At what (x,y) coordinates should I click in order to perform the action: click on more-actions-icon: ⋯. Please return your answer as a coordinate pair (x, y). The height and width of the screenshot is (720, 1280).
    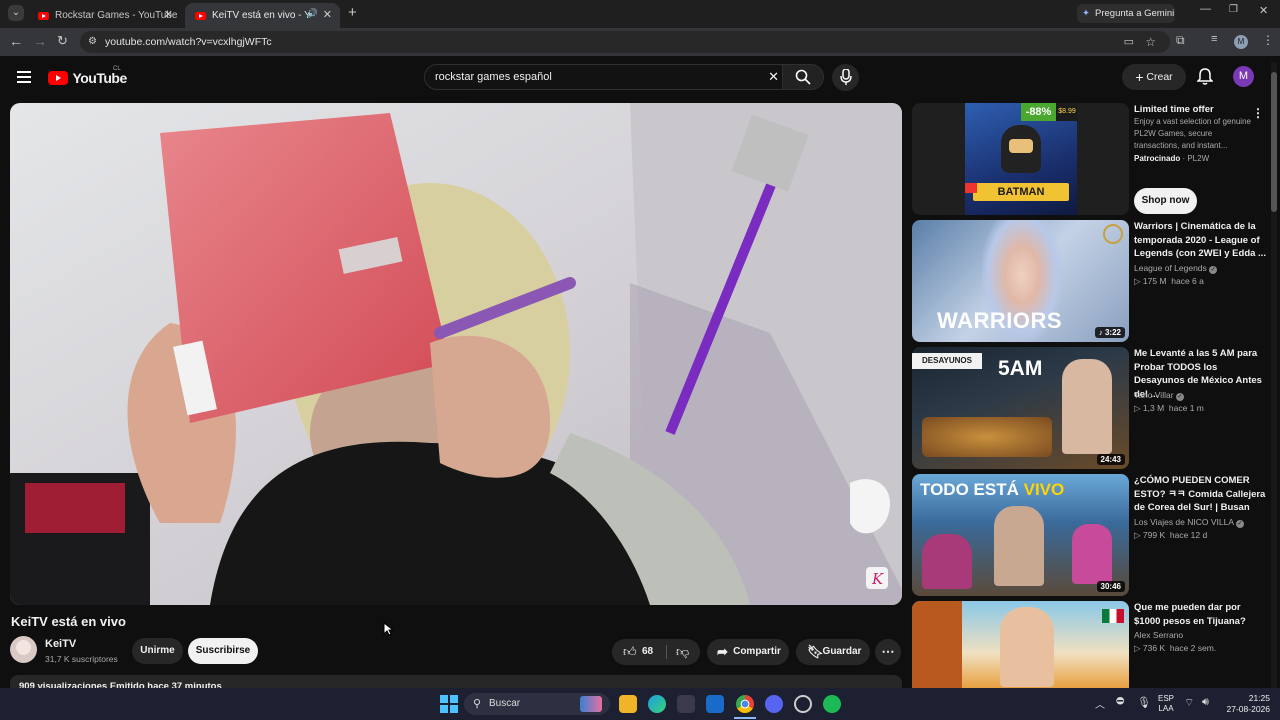
    Looking at the image, I should click on (888, 652).